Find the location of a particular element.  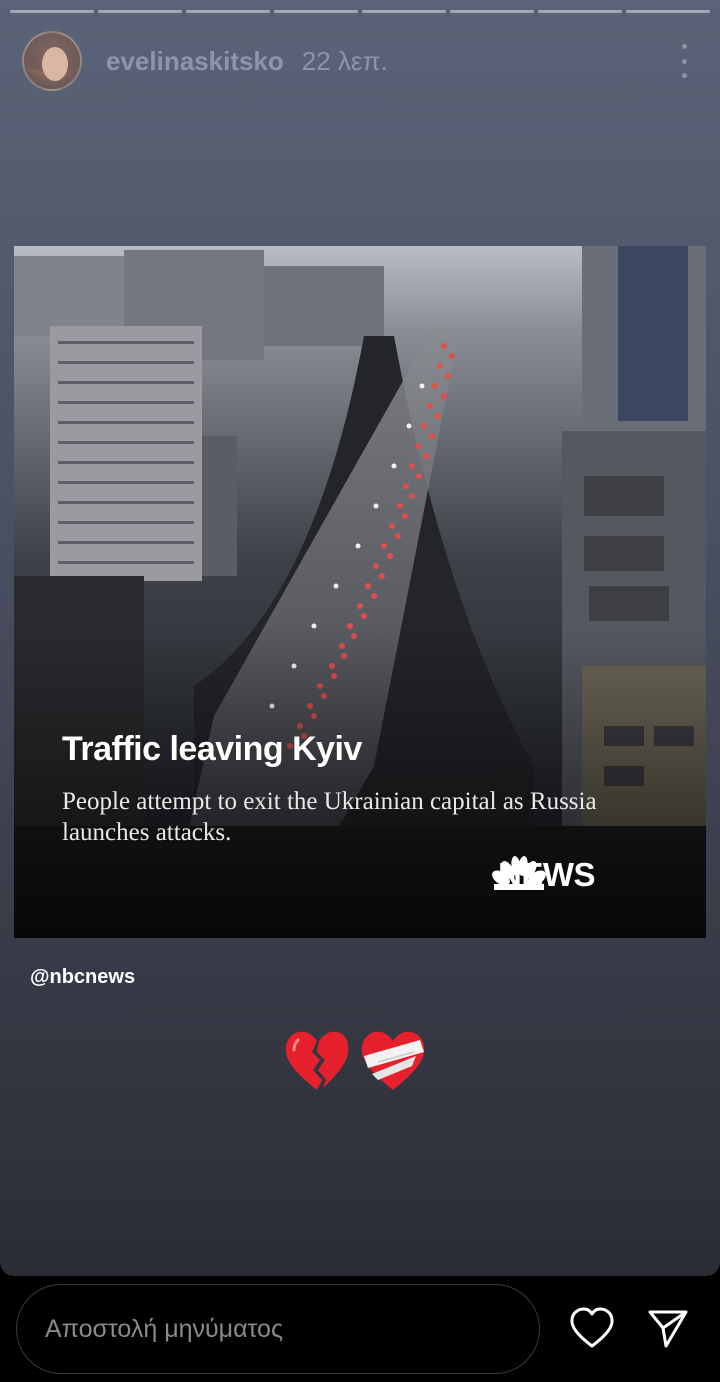

post-title: Traffic leaving Kyiv is located at coordinates (212, 749).